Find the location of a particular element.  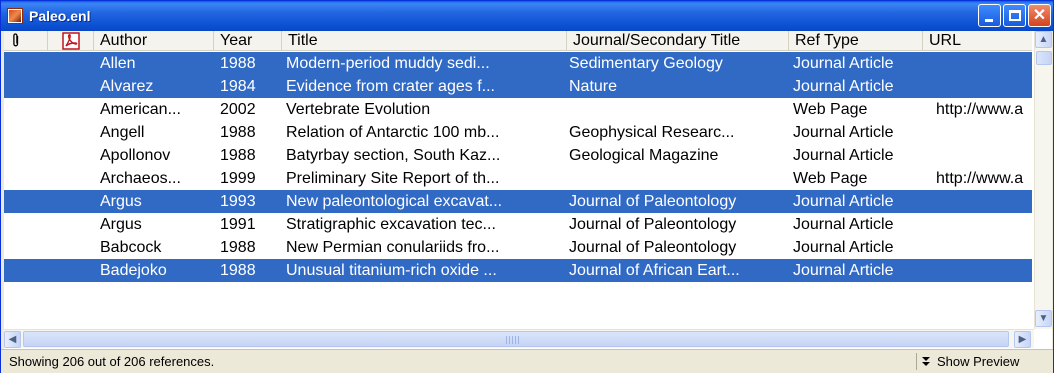

close-button: ✕ is located at coordinates (1039, 15).